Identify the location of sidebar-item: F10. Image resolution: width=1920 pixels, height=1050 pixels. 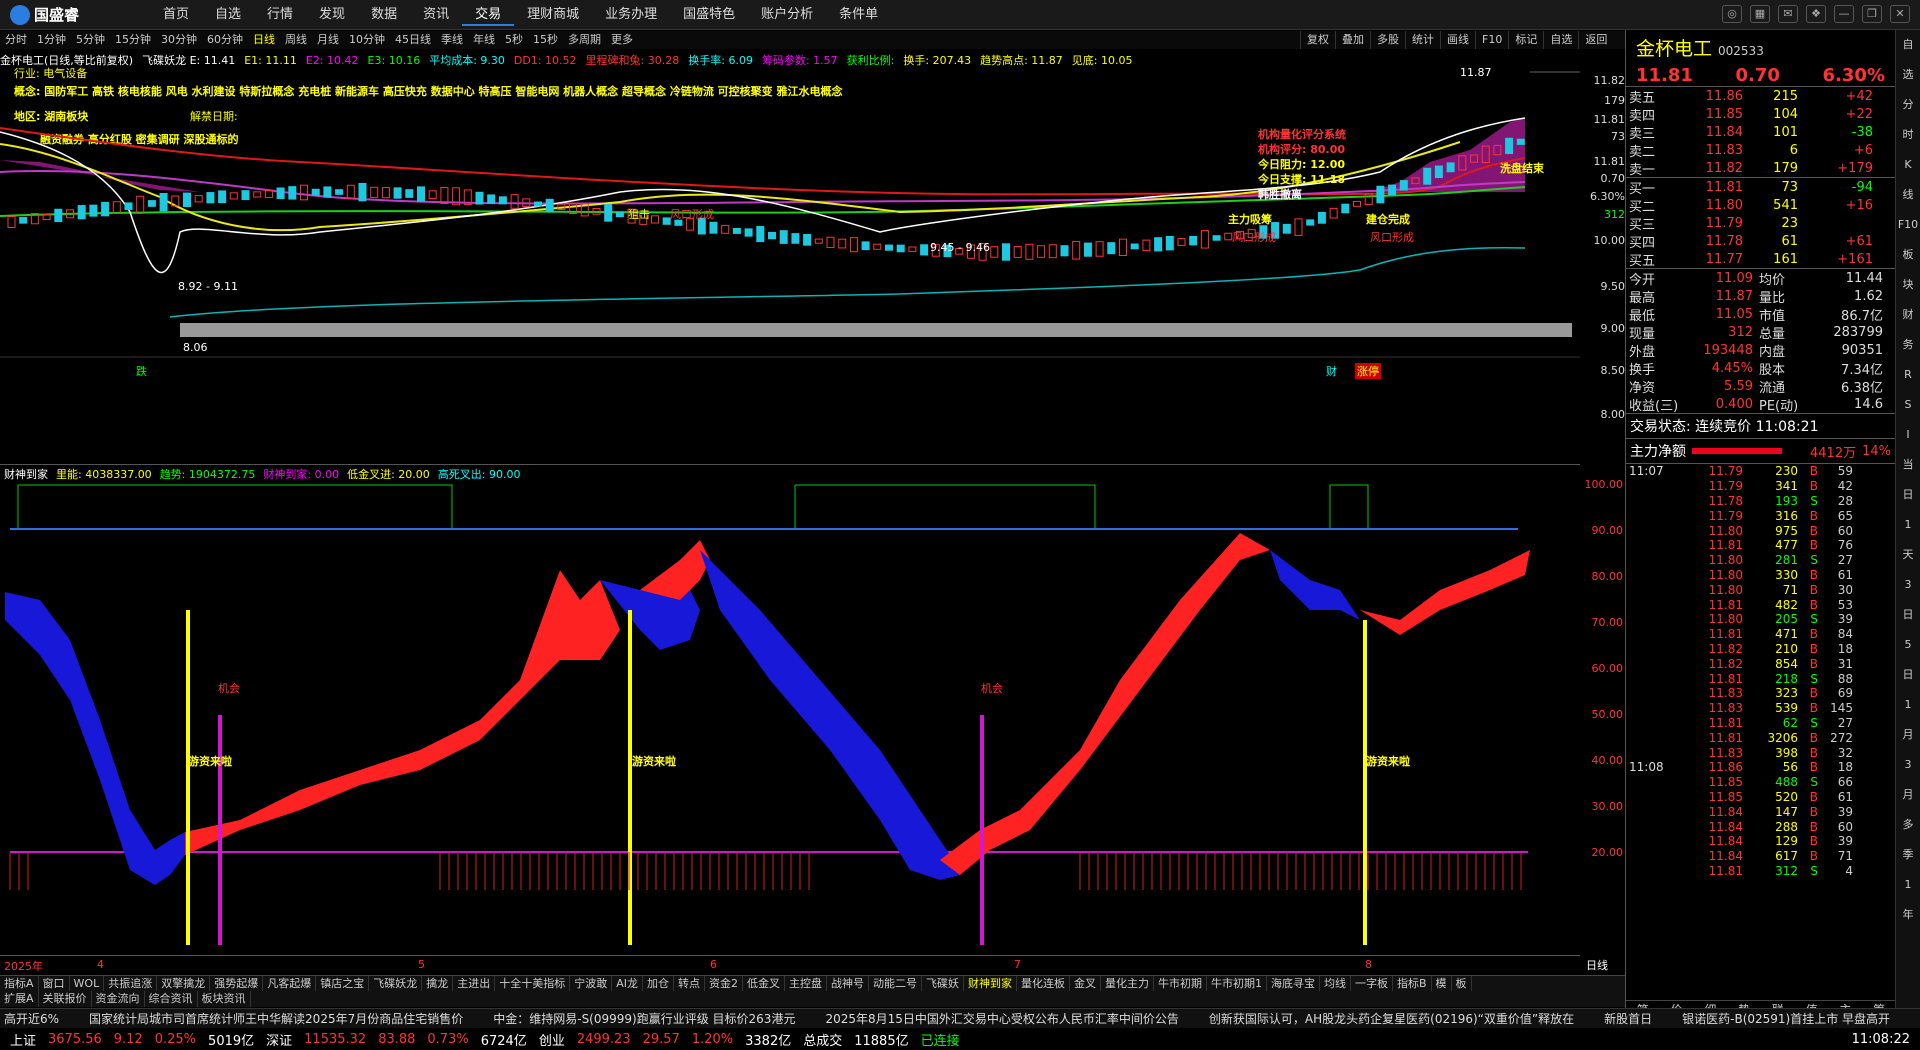
(1908, 225).